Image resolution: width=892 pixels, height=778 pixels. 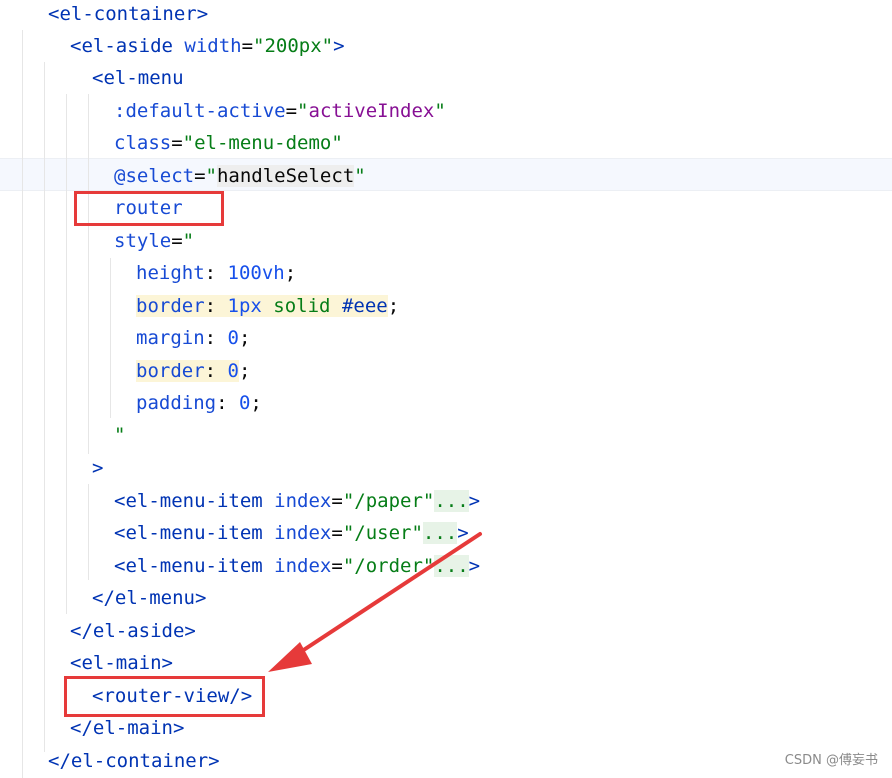 I want to click on annotation-arrow, so click(x=375, y=602).